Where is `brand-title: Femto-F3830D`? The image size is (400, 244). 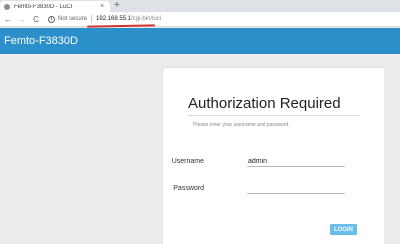 brand-title: Femto-F3830D is located at coordinates (41, 41).